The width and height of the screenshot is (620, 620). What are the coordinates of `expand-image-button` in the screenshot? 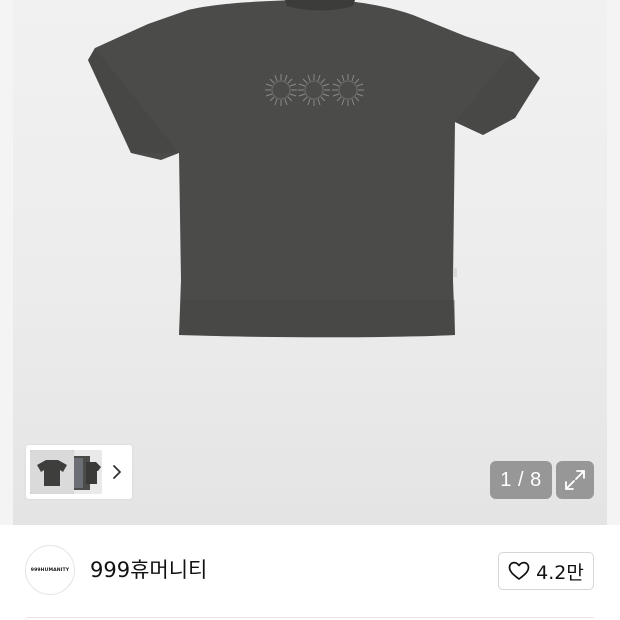 It's located at (575, 480).